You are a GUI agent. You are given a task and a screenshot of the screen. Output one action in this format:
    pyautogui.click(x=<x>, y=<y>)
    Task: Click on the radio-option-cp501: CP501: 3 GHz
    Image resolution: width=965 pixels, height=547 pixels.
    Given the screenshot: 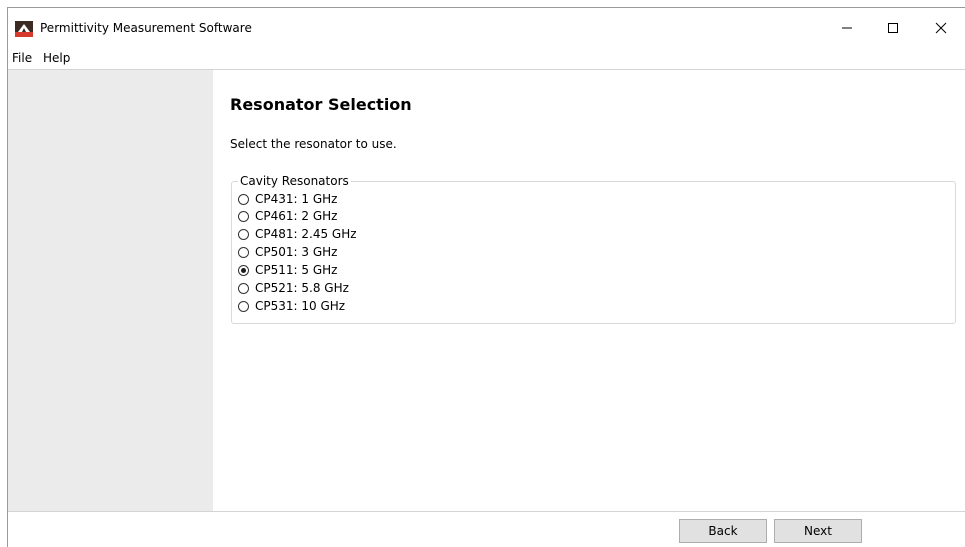 What is the action you would take?
    pyautogui.click(x=287, y=252)
    